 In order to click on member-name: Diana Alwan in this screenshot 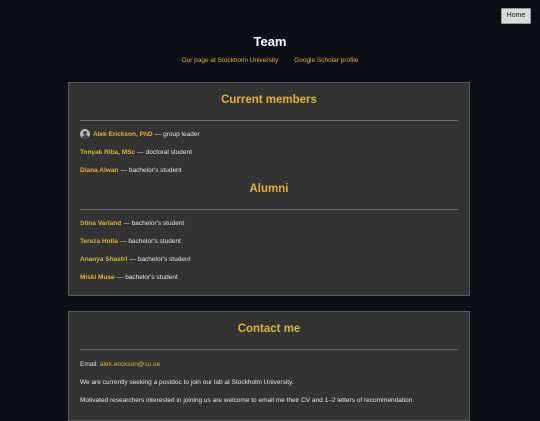, I will do `click(99, 170)`.